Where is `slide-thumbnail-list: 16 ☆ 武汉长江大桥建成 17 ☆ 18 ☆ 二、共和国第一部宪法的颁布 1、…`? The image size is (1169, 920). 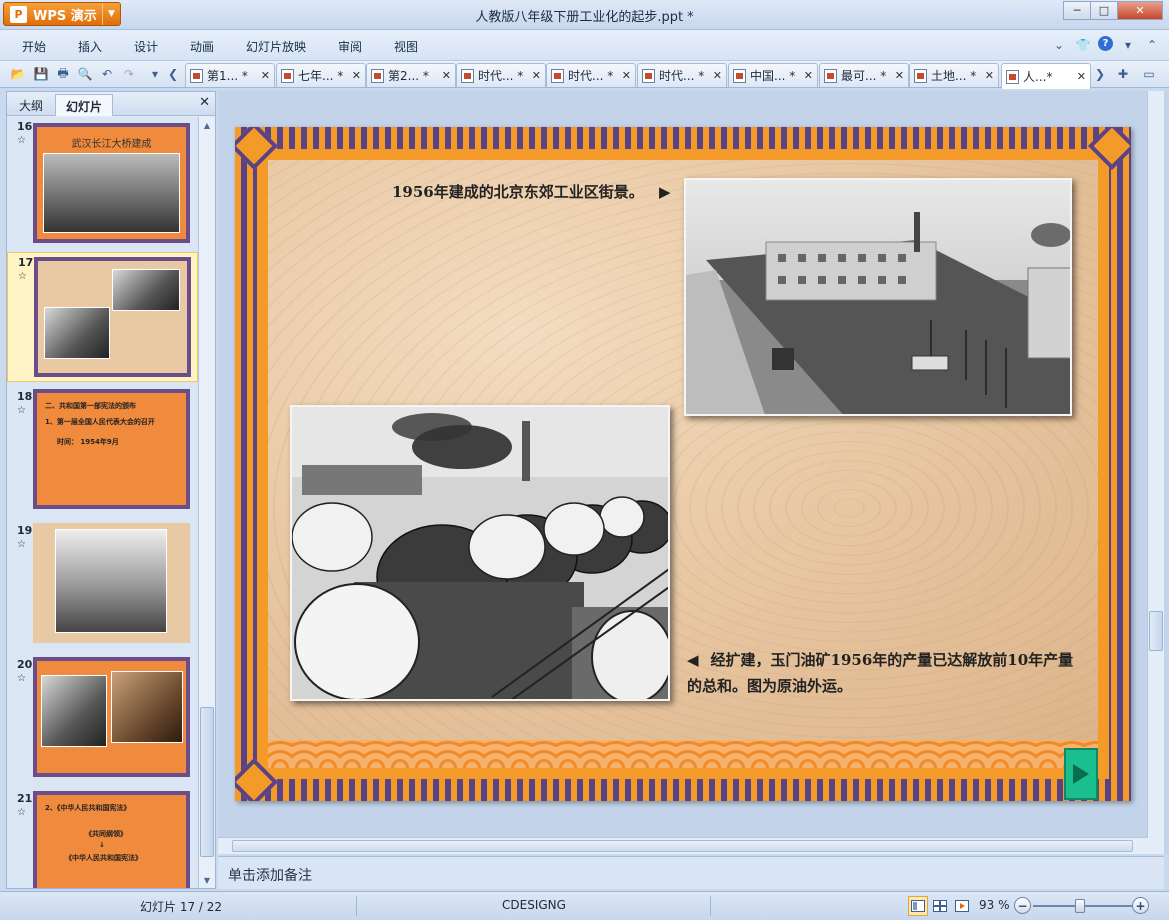 slide-thumbnail-list: 16 ☆ 武汉长江大桥建成 17 ☆ 18 ☆ 二、共和国第一部宪法的颁布 1、… is located at coordinates (102, 502).